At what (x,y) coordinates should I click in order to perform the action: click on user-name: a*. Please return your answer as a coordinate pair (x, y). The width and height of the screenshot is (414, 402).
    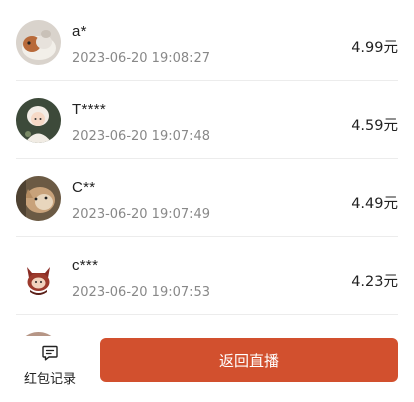
    Looking at the image, I should click on (79, 31).